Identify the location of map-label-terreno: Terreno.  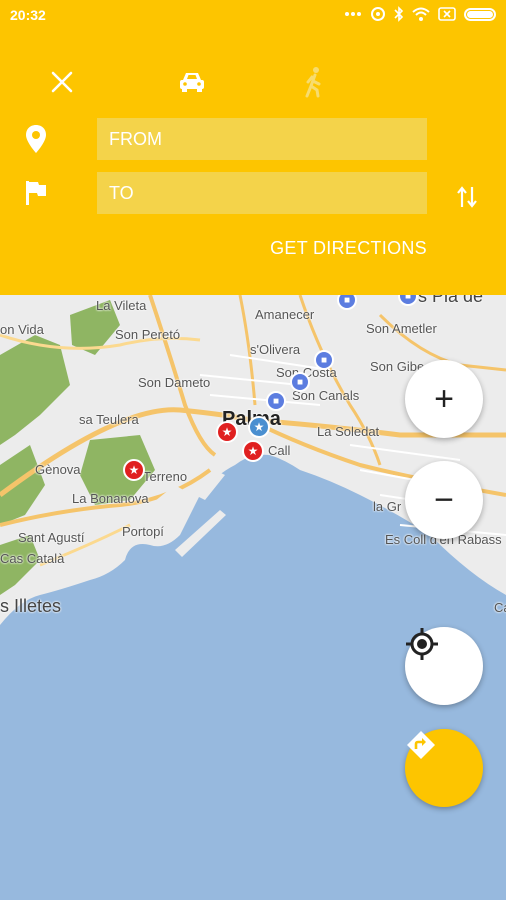
(165, 476).